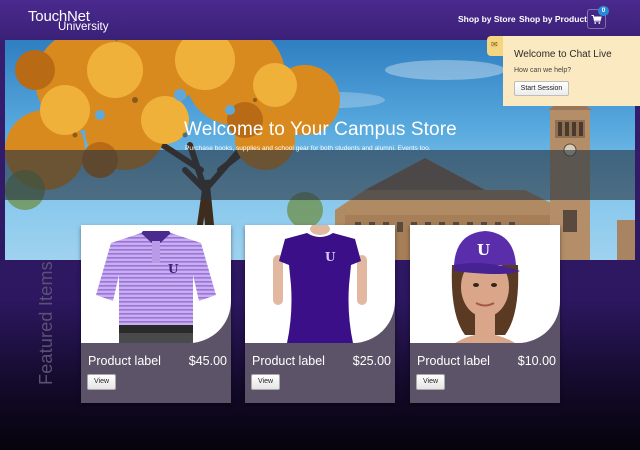 The width and height of the screenshot is (640, 450). I want to click on speech-bubble-icon: ✉, so click(494, 44).